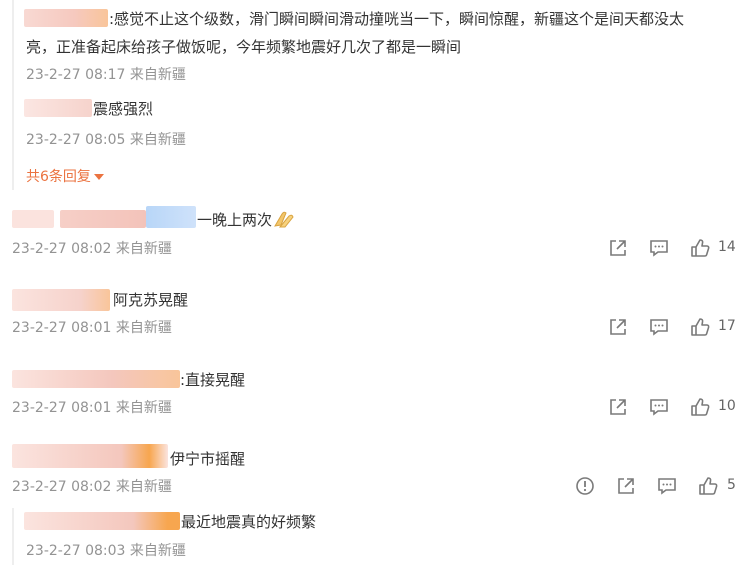 This screenshot has height=565, width=755. What do you see at coordinates (727, 406) in the screenshot?
I see `like-count: 10` at bounding box center [727, 406].